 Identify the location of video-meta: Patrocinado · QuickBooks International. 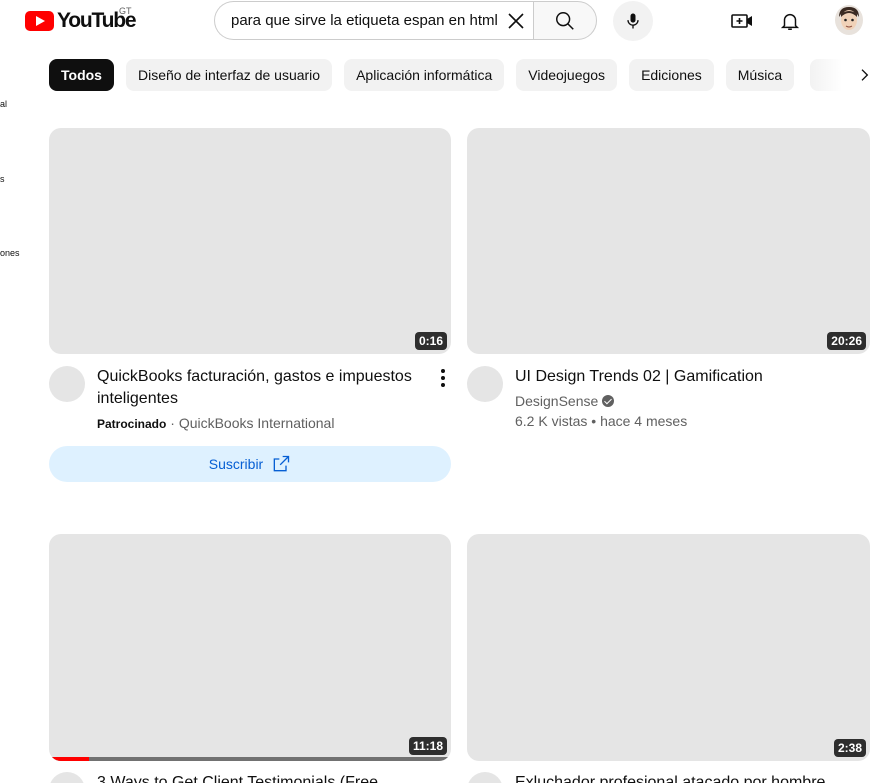
(215, 423).